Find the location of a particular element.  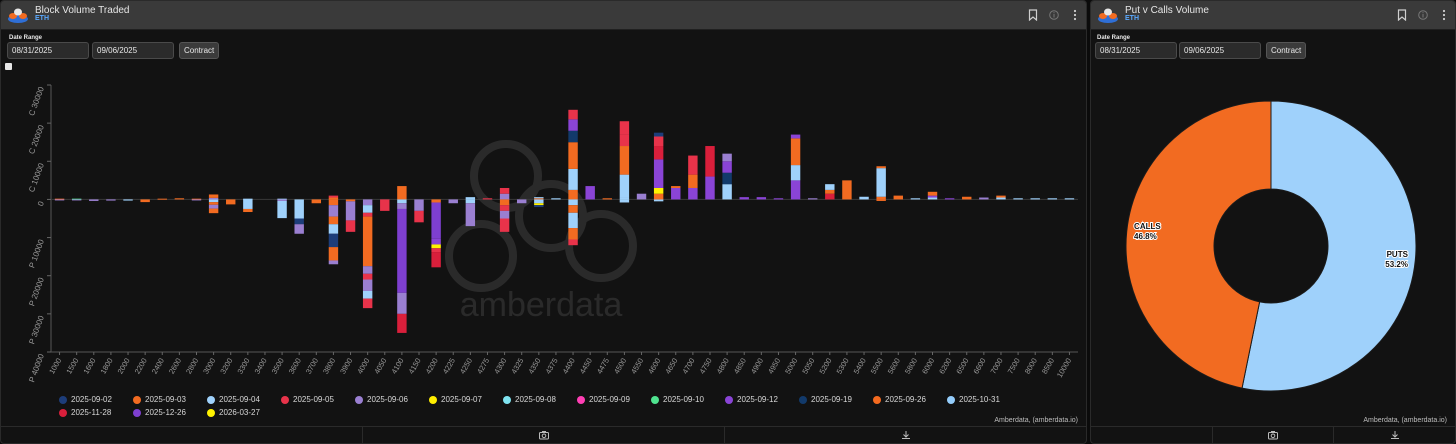

legend-item: 2025-09-10 is located at coordinates (688, 399).